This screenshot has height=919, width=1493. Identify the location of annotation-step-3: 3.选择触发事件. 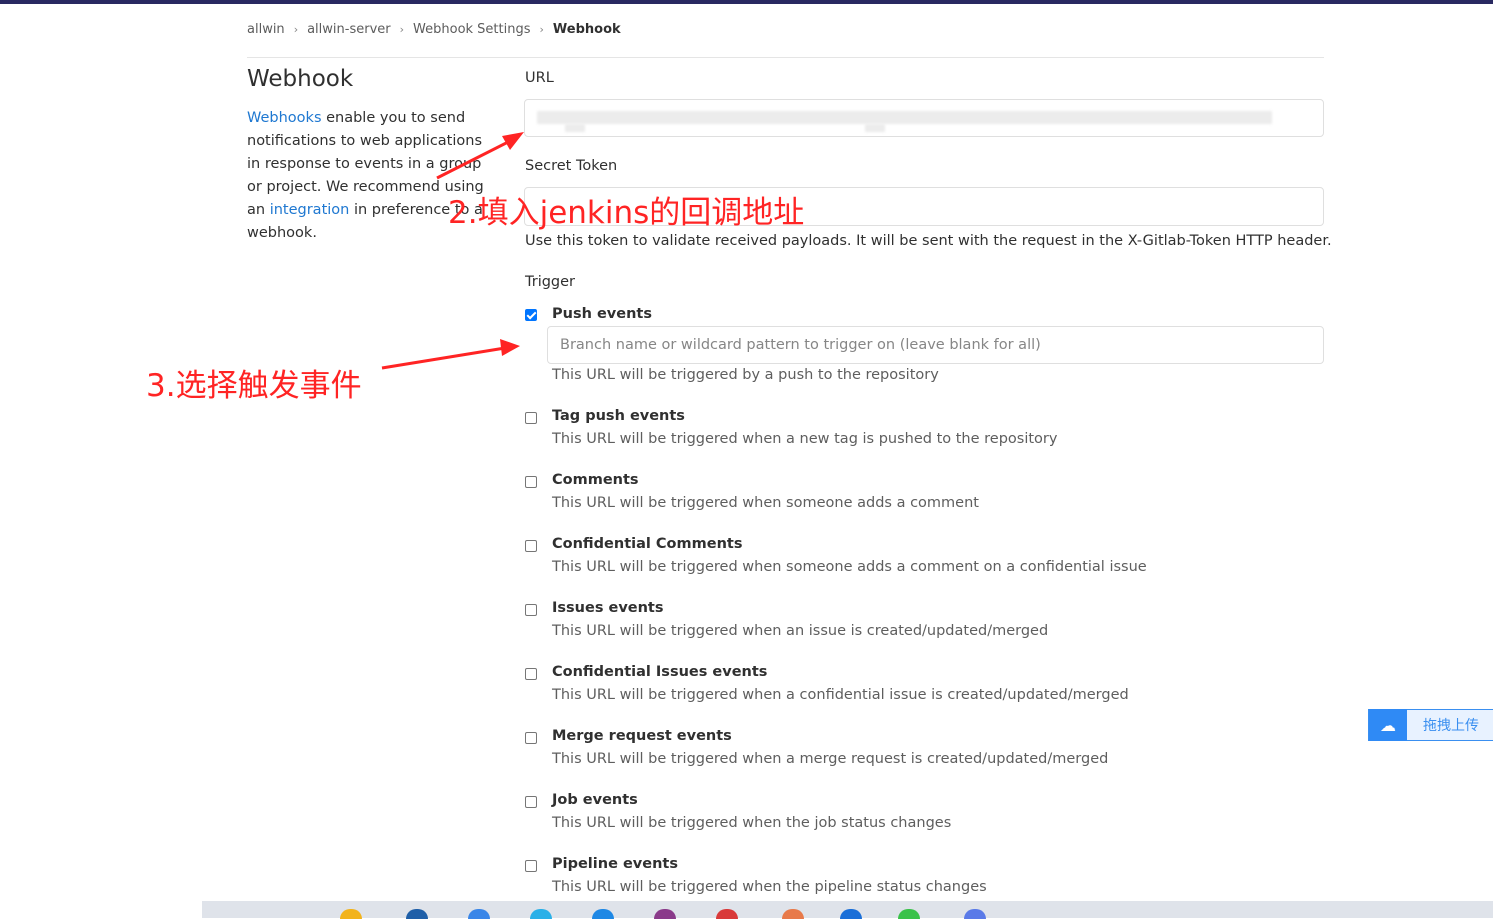
(254, 386).